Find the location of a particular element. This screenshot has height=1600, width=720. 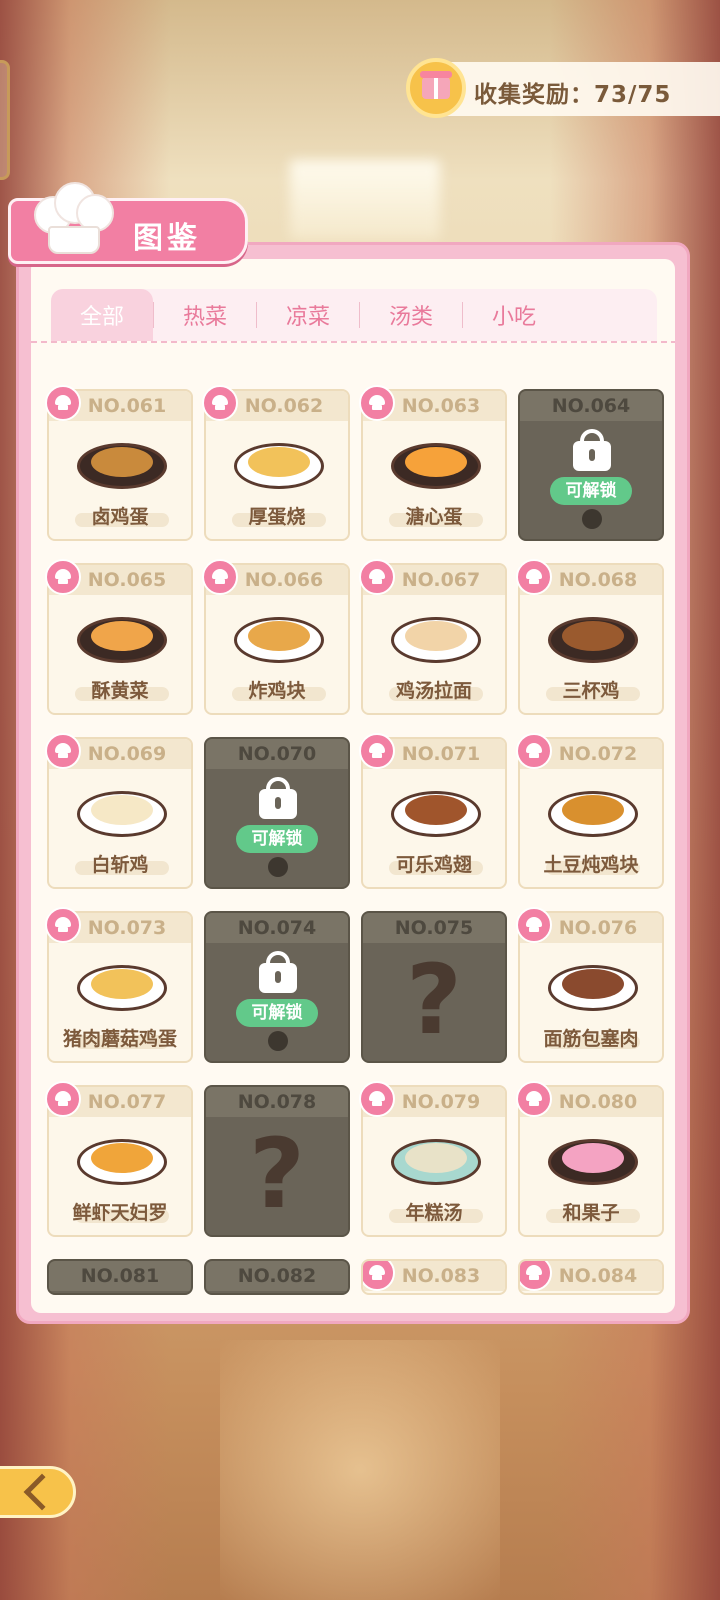

dish-number: NO.064 is located at coordinates (591, 406).